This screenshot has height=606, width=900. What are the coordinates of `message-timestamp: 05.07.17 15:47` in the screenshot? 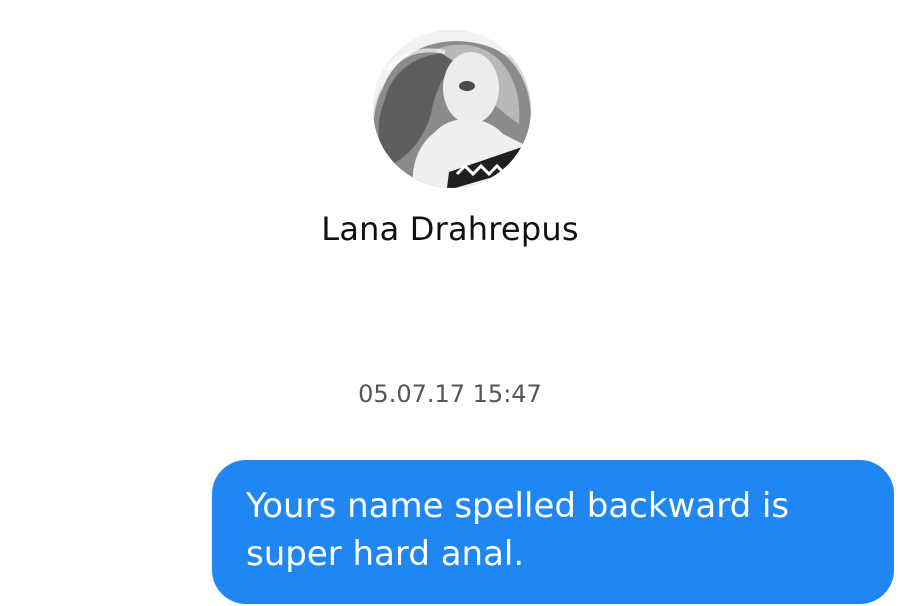 It's located at (450, 394).